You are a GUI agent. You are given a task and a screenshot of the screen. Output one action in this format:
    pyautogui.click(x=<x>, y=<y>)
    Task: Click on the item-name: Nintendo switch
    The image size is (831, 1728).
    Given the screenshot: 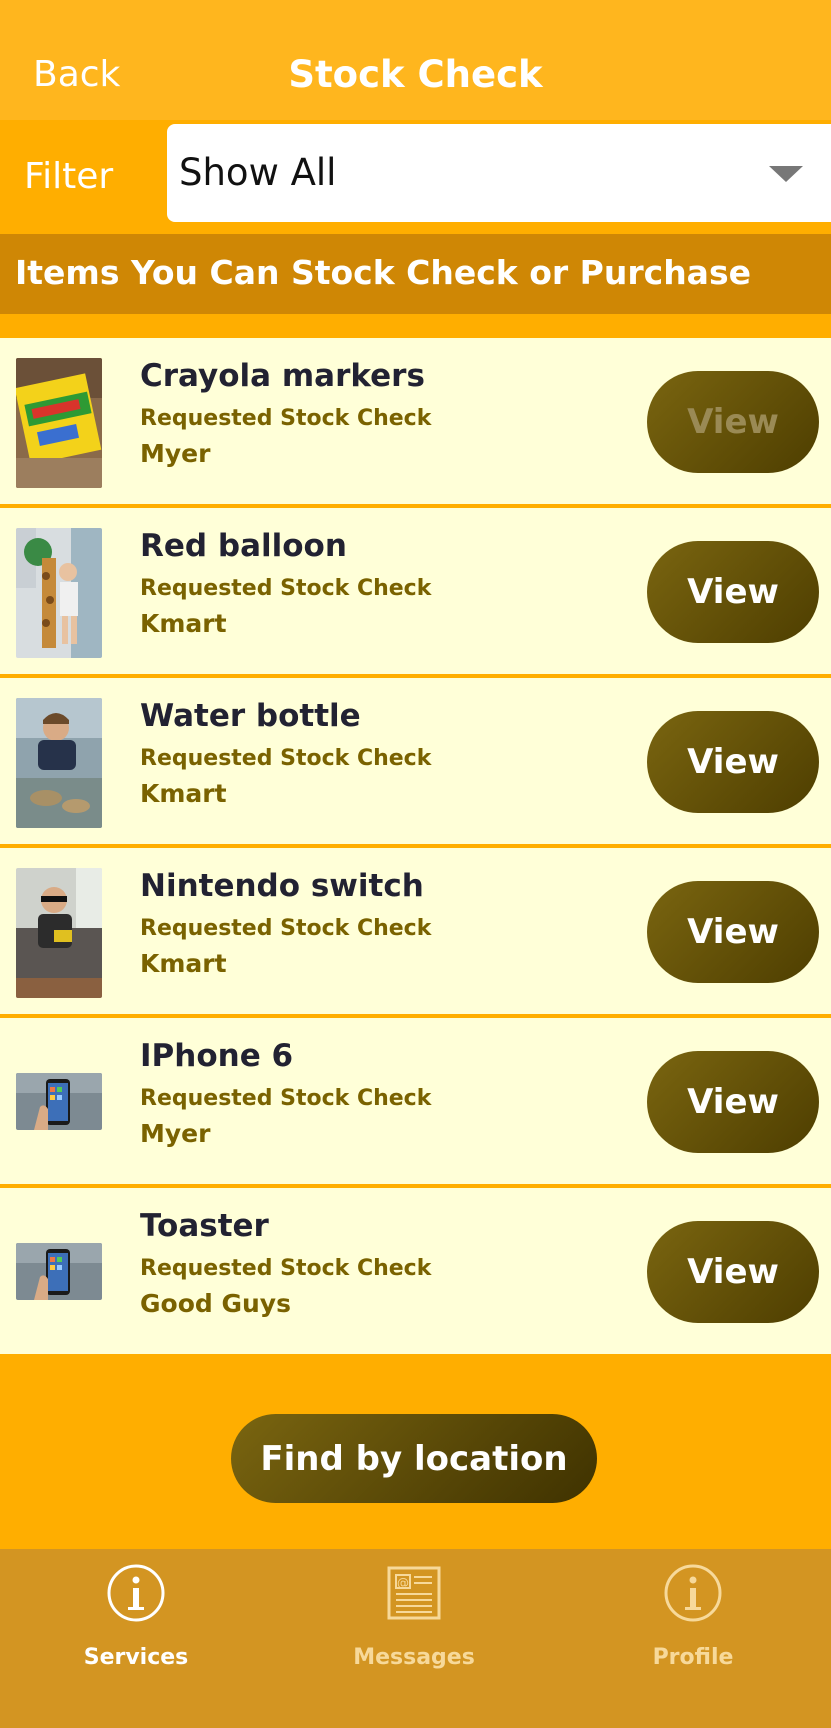 What is the action you would take?
    pyautogui.click(x=282, y=886)
    